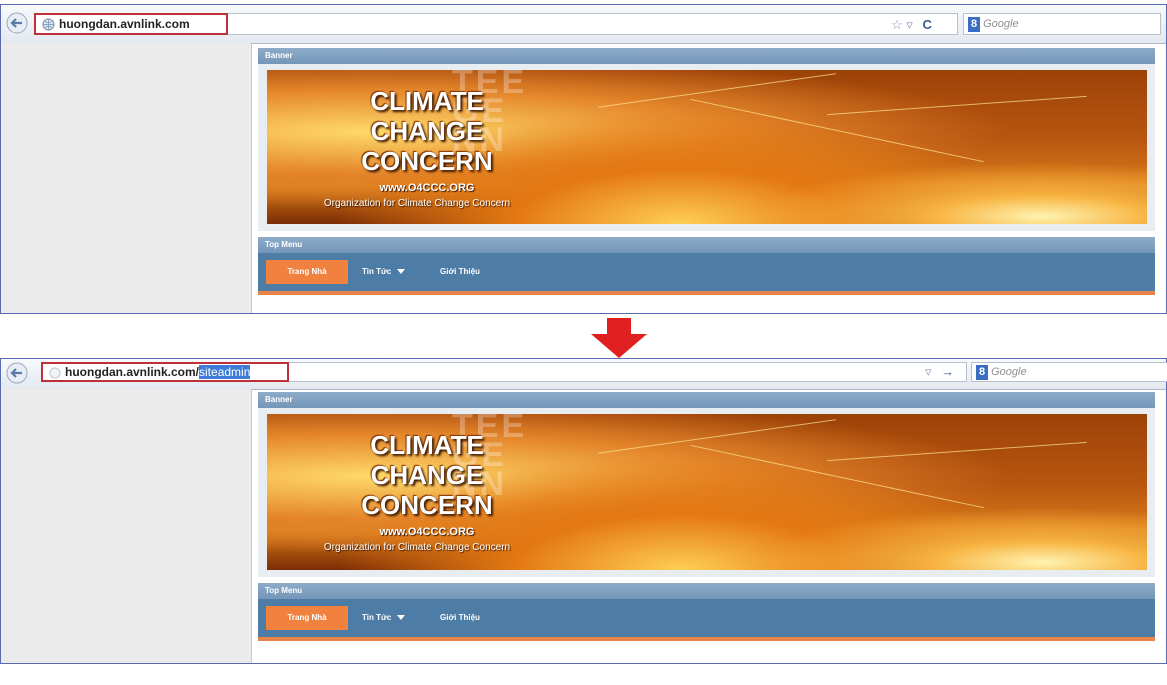 This screenshot has width=1167, height=685. What do you see at coordinates (619, 338) in the screenshot?
I see `down-arrow-icon` at bounding box center [619, 338].